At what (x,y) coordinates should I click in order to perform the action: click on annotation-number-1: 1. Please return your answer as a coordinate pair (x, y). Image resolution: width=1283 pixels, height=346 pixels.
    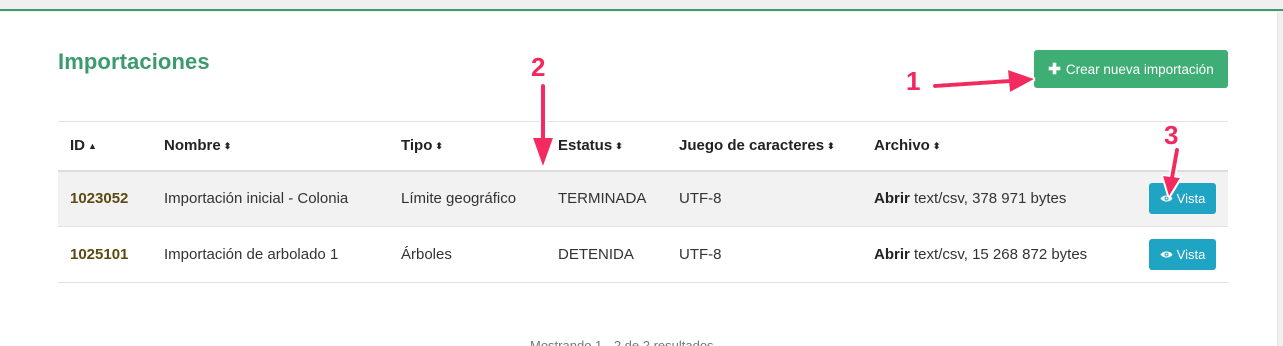
    Looking at the image, I should click on (913, 81).